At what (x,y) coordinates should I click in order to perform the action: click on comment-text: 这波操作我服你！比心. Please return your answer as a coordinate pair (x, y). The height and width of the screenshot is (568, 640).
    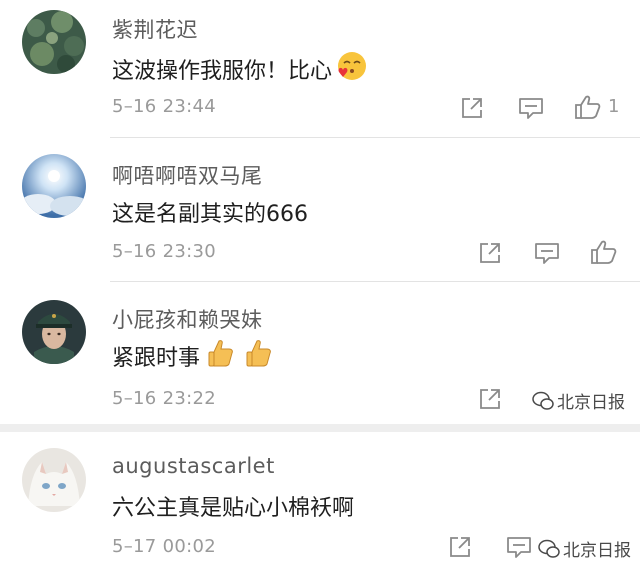
    Looking at the image, I should click on (240, 69).